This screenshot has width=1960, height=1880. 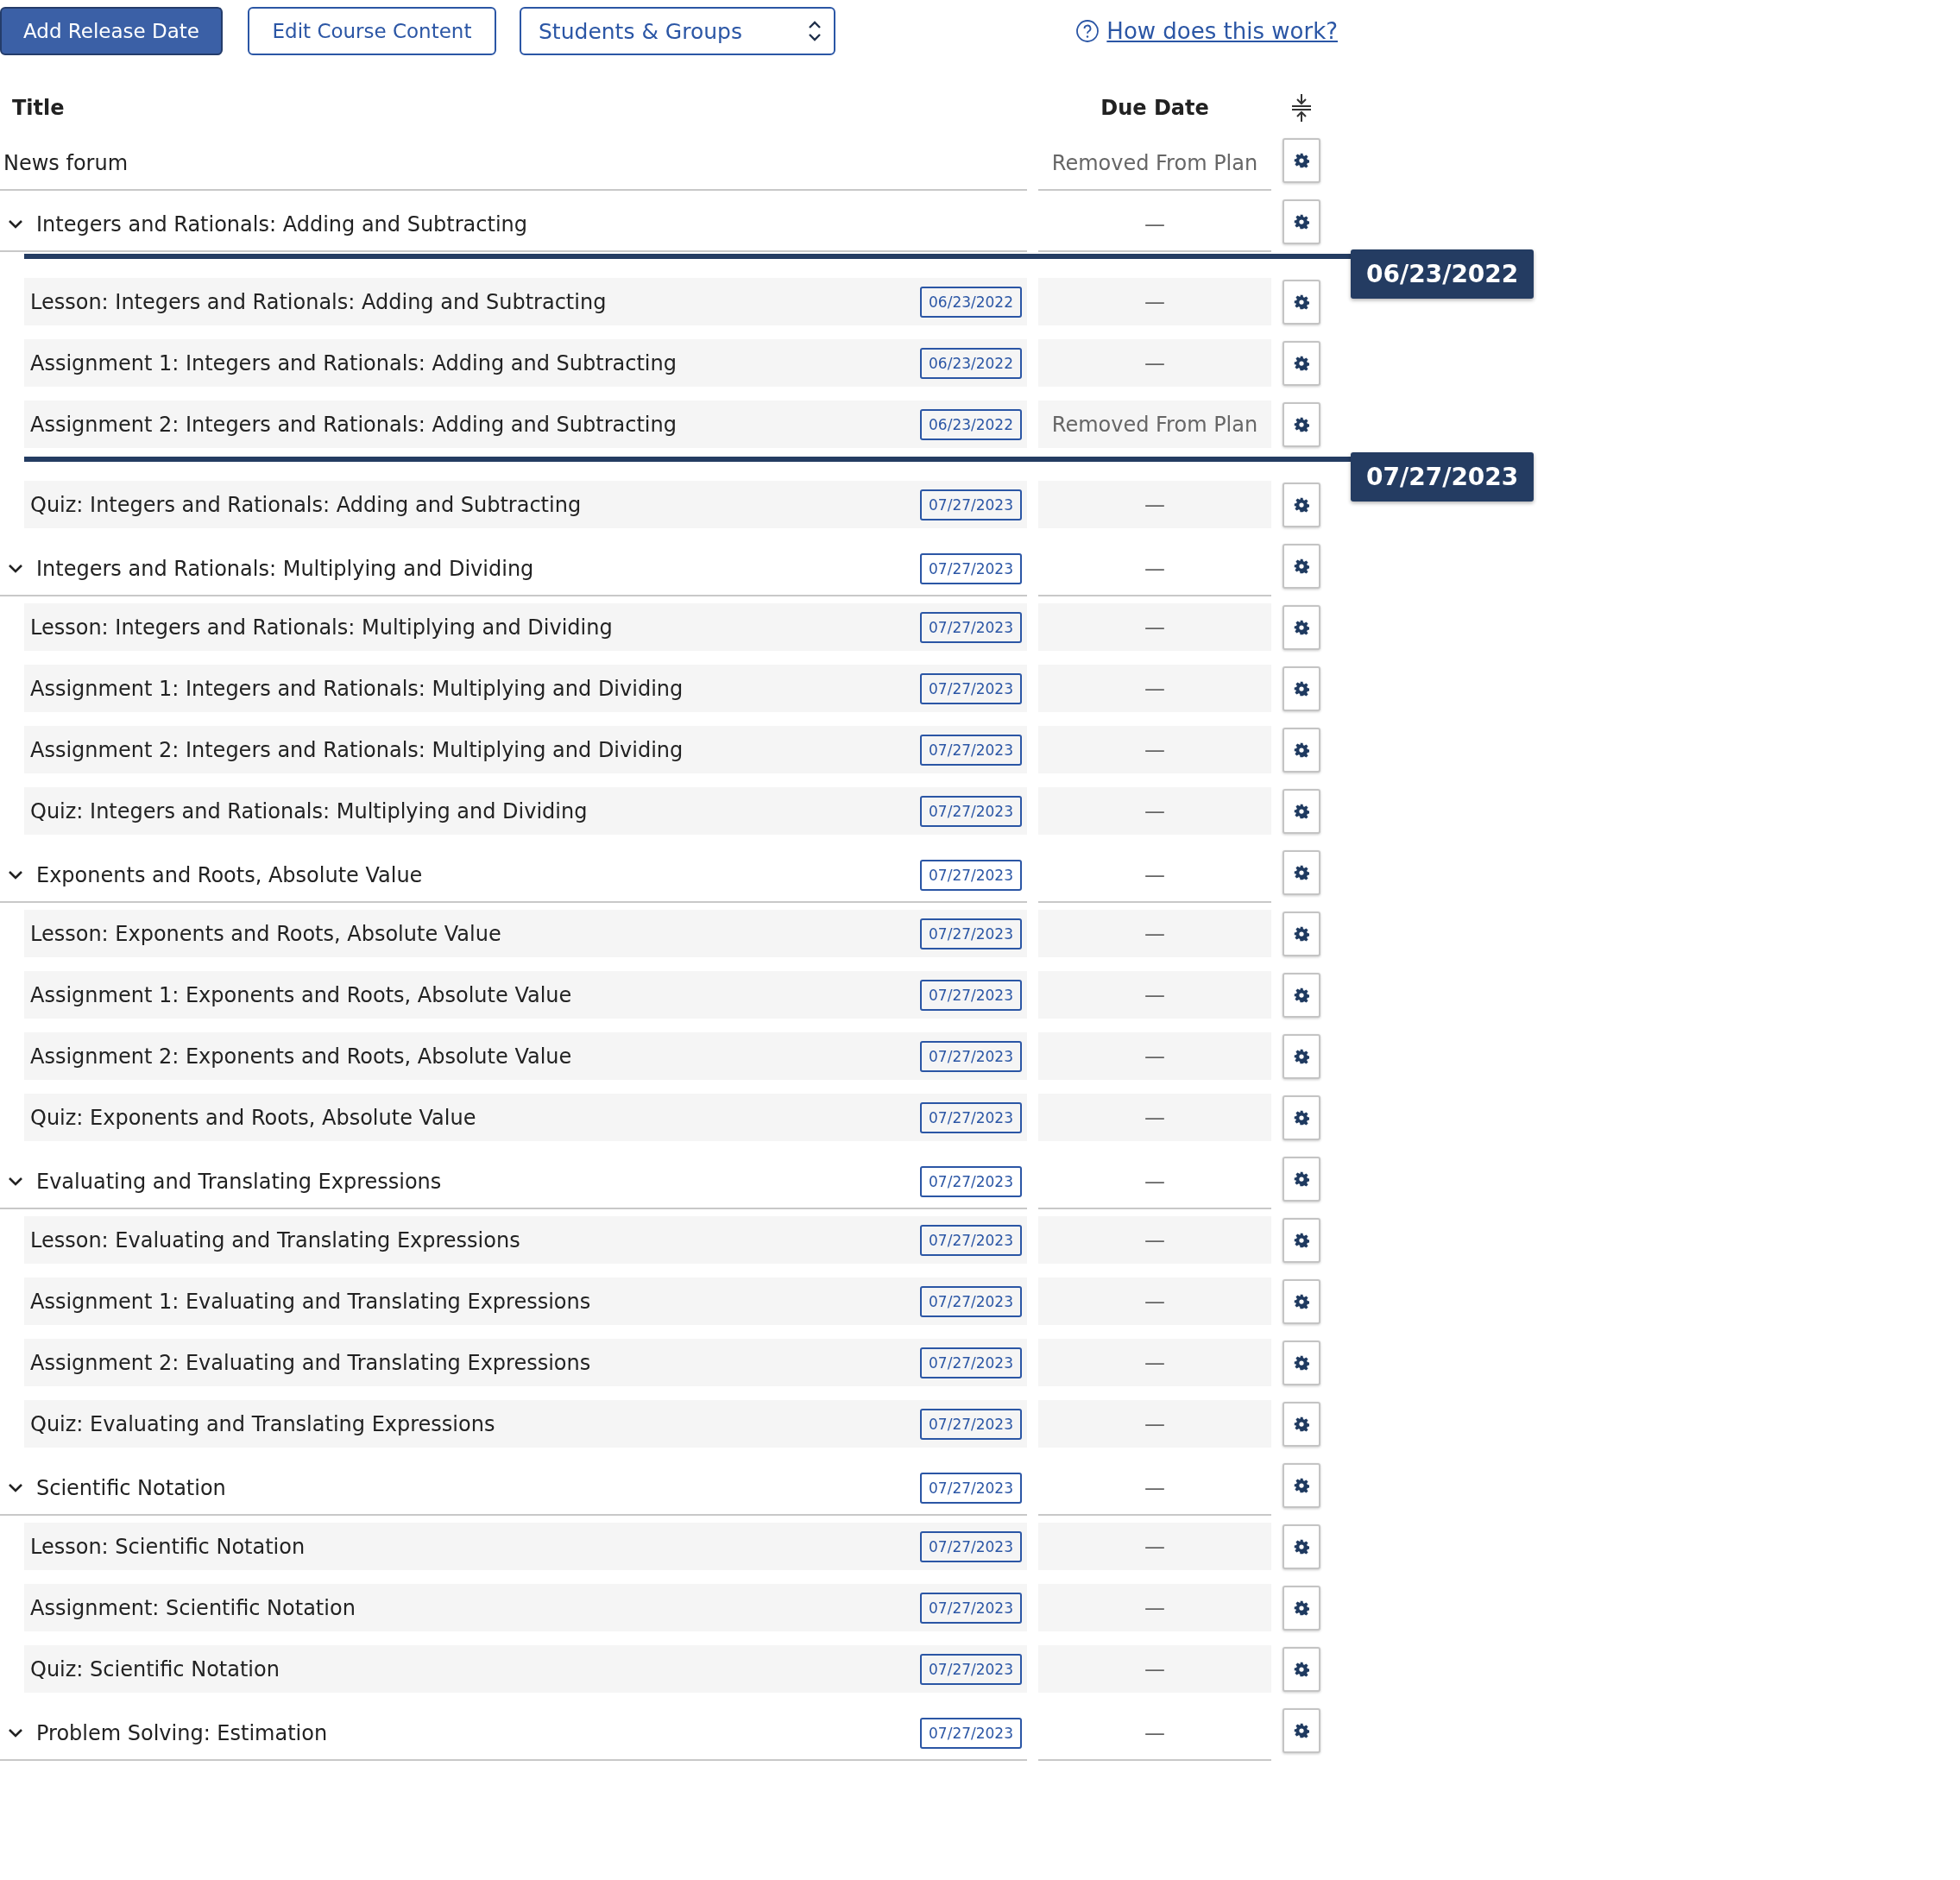 I want to click on help-link: How does this work?, so click(x=1222, y=31).